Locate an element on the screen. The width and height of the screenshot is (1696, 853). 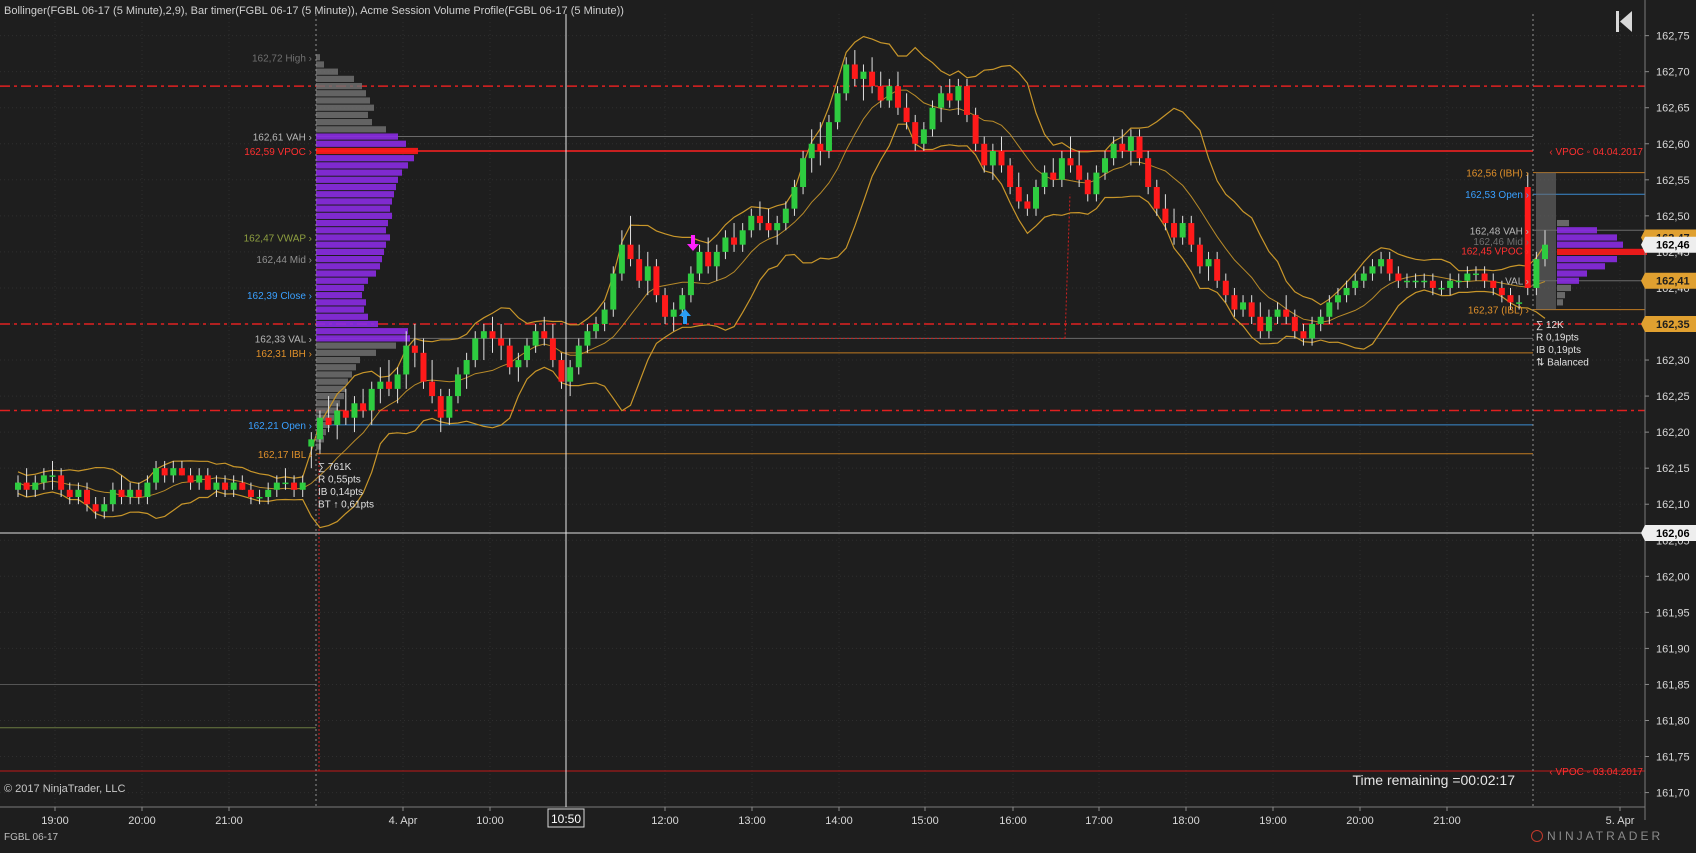
time-tick-label: 10:00 is located at coordinates (490, 821).